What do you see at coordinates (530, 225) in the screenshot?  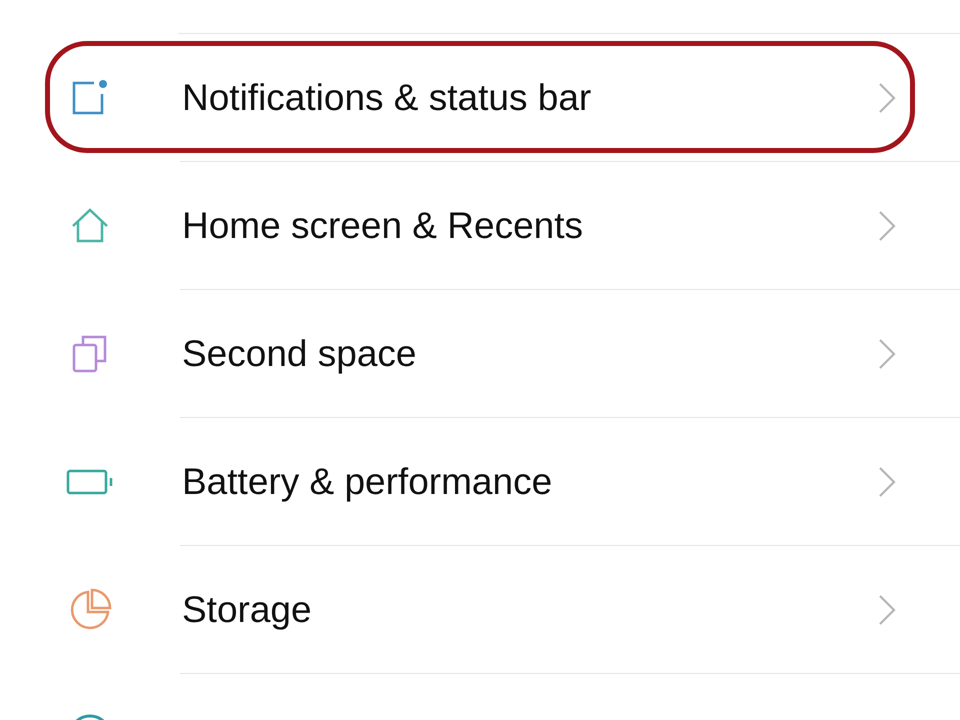 I see `settings-item-label: Home screen & Recents` at bounding box center [530, 225].